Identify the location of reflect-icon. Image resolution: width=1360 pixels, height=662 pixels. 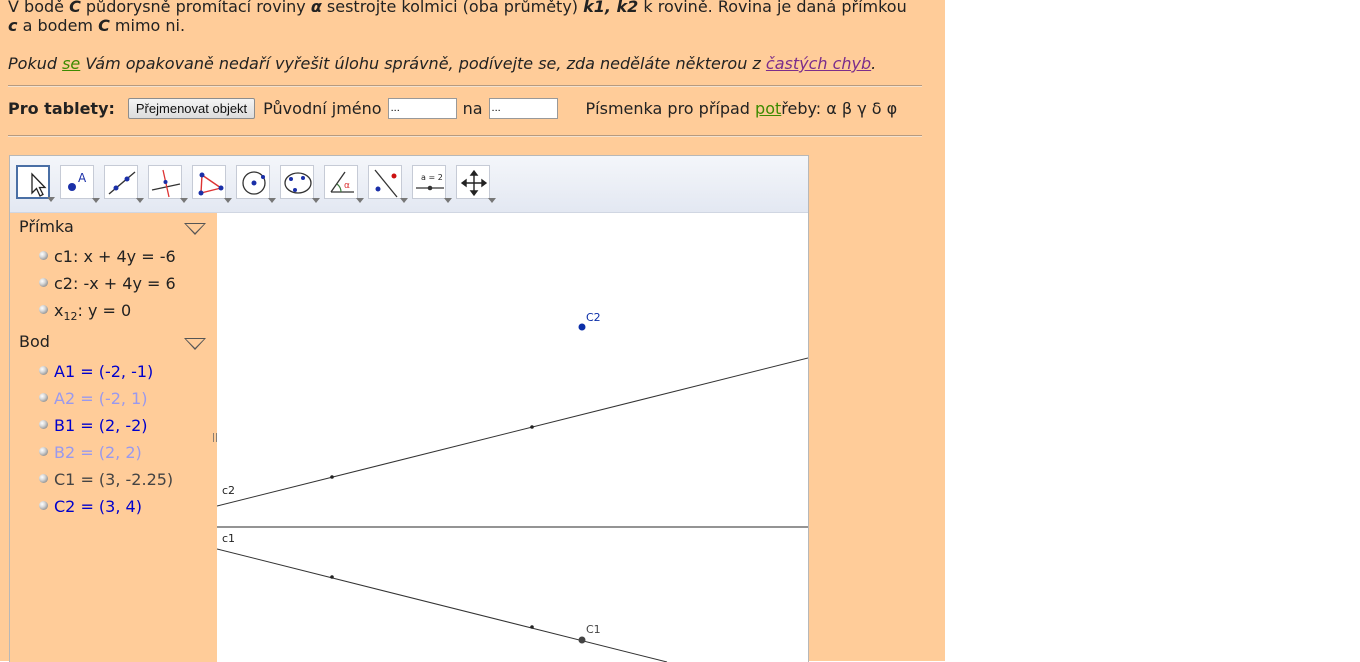
(386, 183).